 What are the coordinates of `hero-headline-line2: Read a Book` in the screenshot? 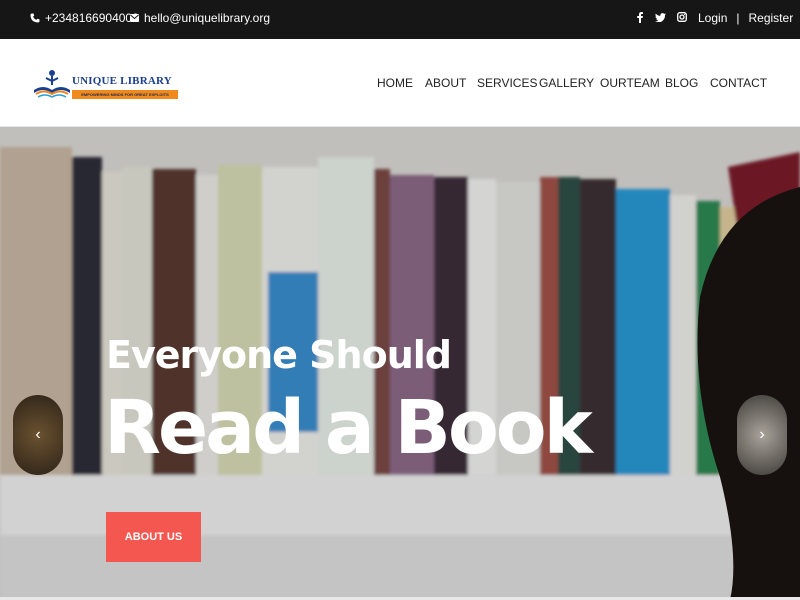 It's located at (348, 428).